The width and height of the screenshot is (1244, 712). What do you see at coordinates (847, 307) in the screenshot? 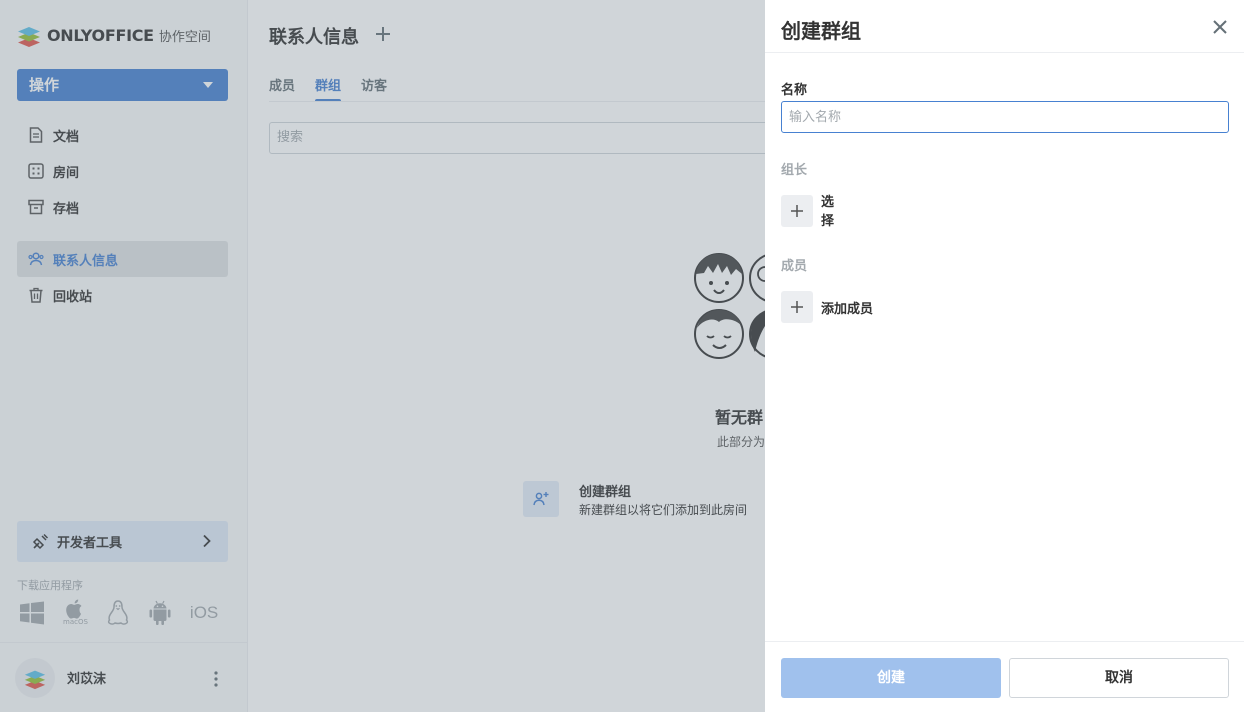
I see `add-members-label: 添加成员` at bounding box center [847, 307].